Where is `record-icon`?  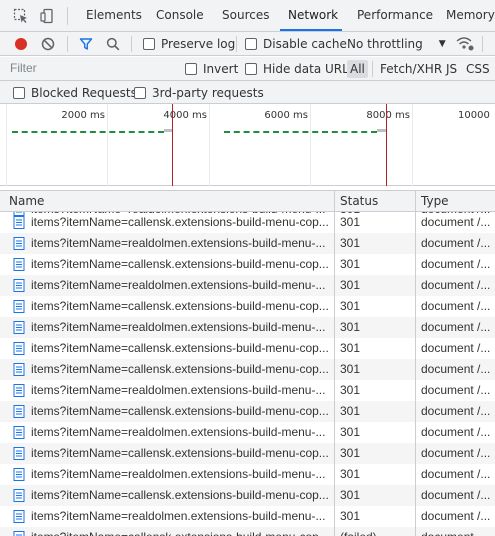 record-icon is located at coordinates (21, 45).